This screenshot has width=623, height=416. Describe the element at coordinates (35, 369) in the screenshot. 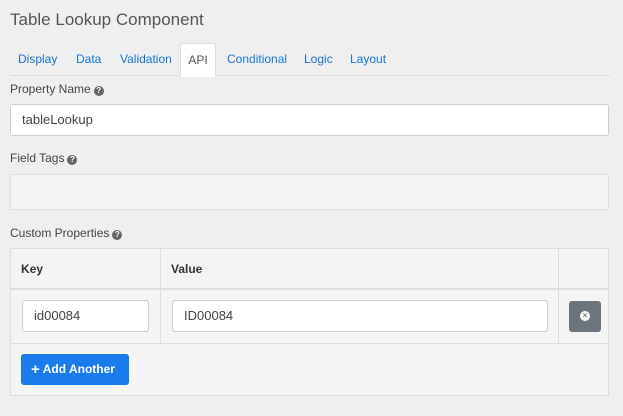

I see `plus-icon: +` at that location.